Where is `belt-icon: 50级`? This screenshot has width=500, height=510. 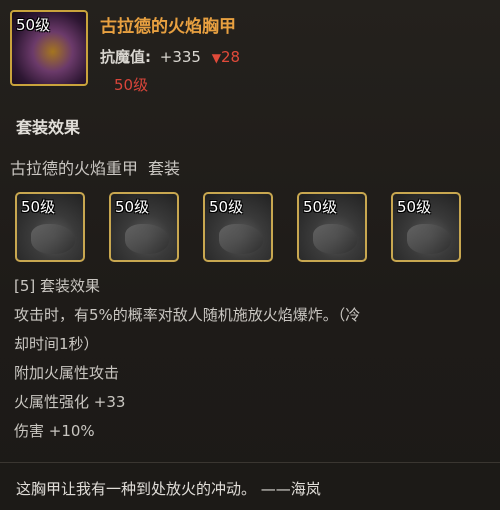 belt-icon: 50级 is located at coordinates (238, 227).